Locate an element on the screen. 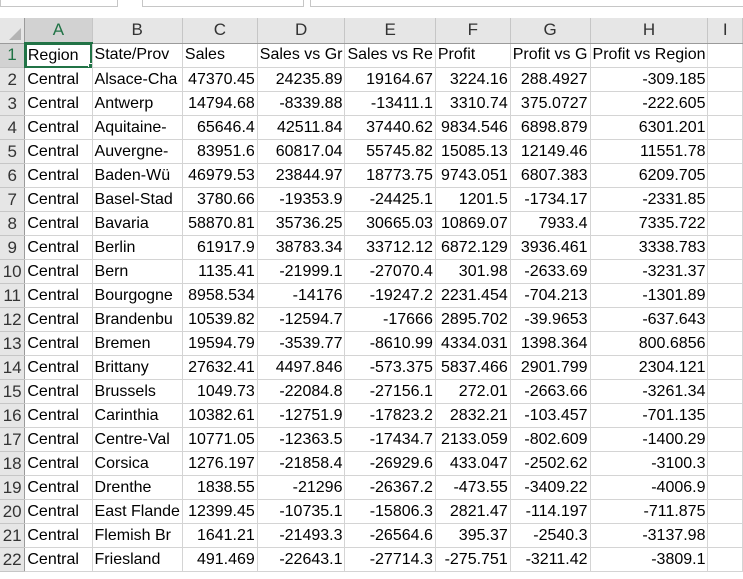 The width and height of the screenshot is (743, 579). cell-a6: Central is located at coordinates (58, 175).